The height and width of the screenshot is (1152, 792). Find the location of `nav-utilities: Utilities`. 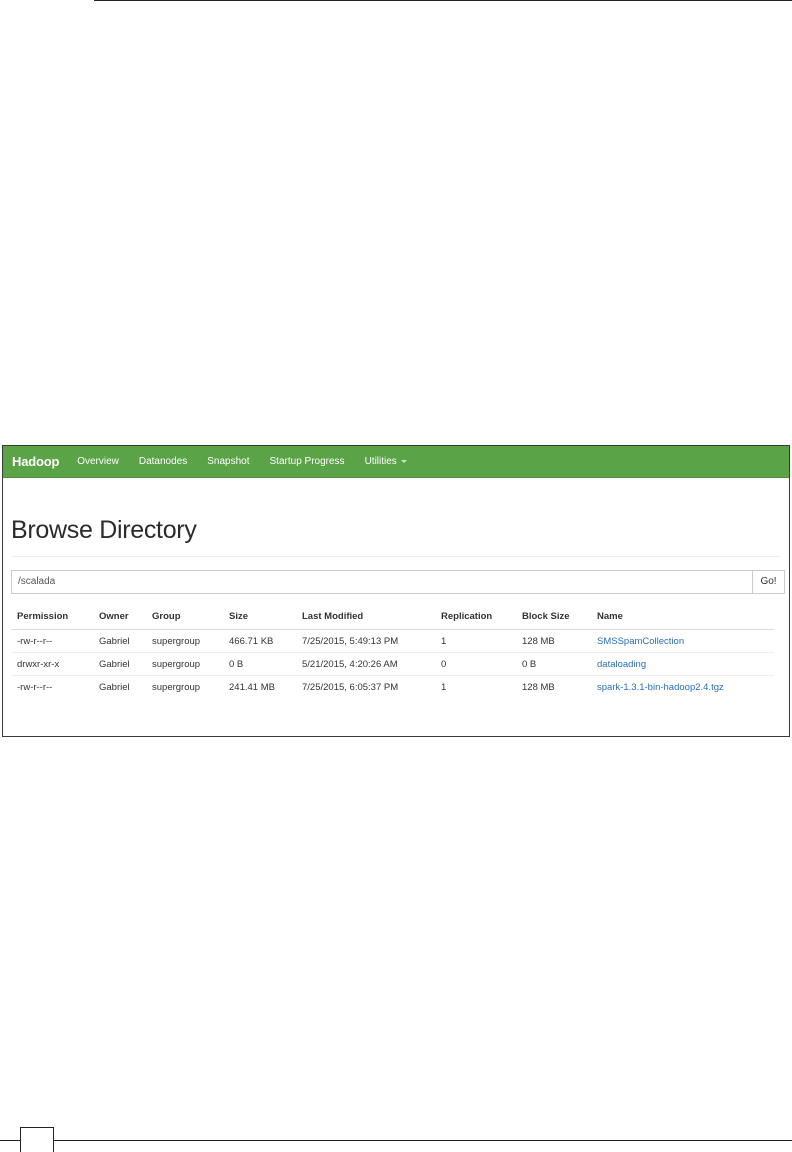

nav-utilities: Utilities is located at coordinates (386, 461).